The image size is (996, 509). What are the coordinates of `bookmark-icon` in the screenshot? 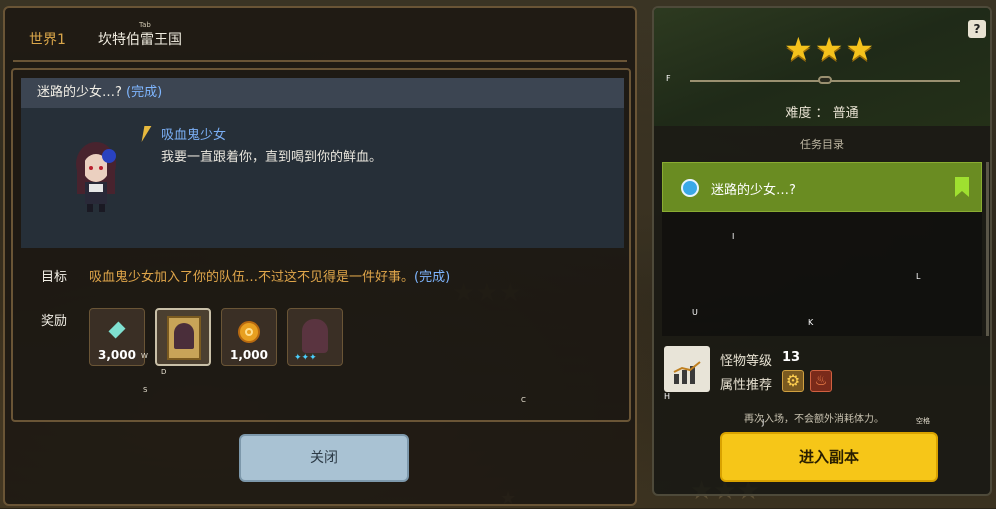 It's located at (962, 187).